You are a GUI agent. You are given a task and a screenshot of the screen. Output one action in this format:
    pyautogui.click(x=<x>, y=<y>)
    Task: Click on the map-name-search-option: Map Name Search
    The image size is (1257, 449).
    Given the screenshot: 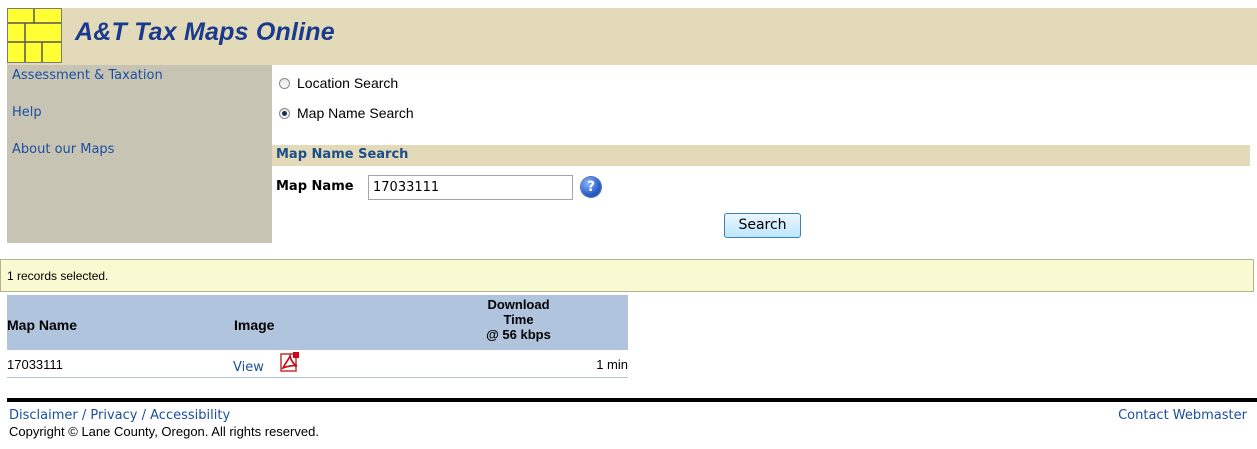 What is the action you would take?
    pyautogui.click(x=346, y=113)
    